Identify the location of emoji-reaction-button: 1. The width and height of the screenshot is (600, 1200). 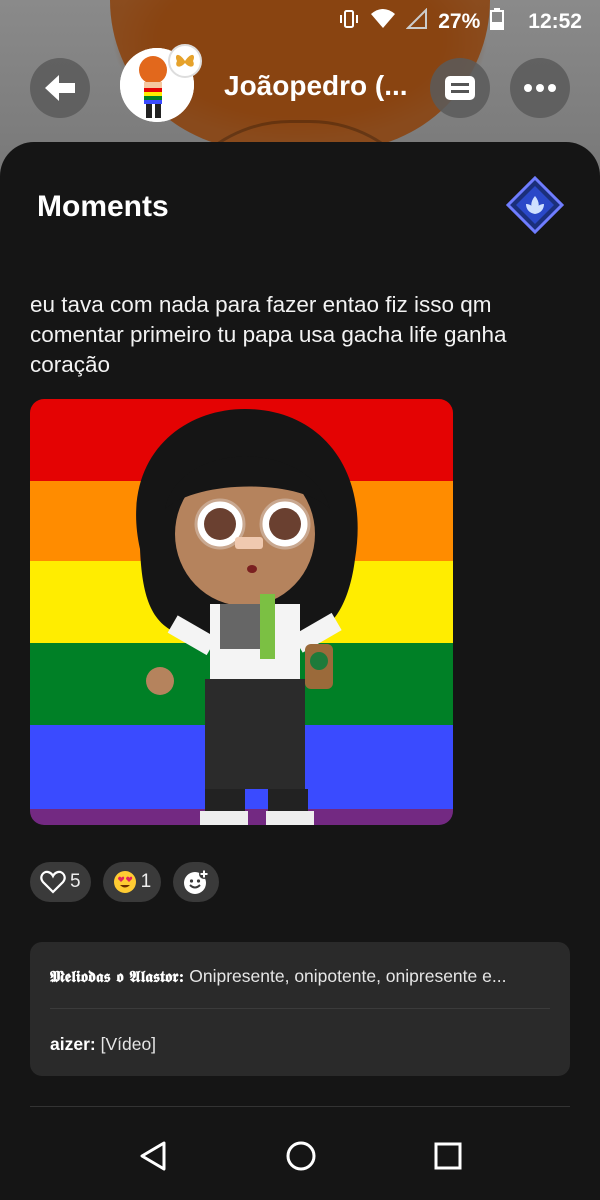
(132, 882).